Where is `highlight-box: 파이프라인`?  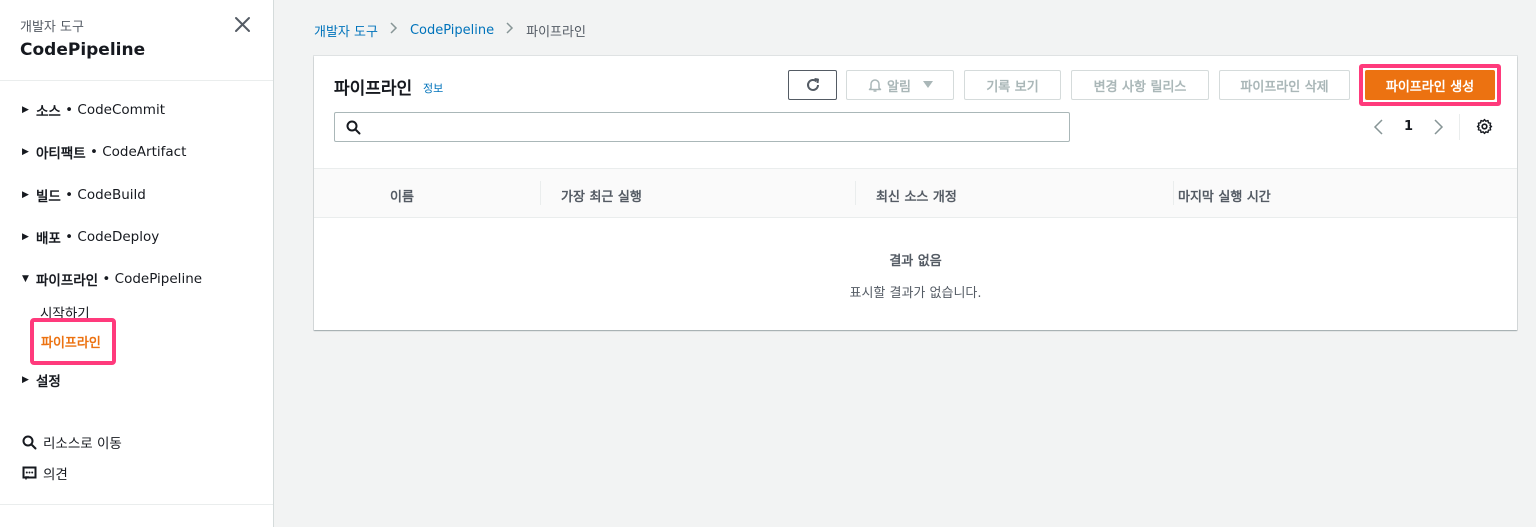
highlight-box: 파이프라인 is located at coordinates (73, 341).